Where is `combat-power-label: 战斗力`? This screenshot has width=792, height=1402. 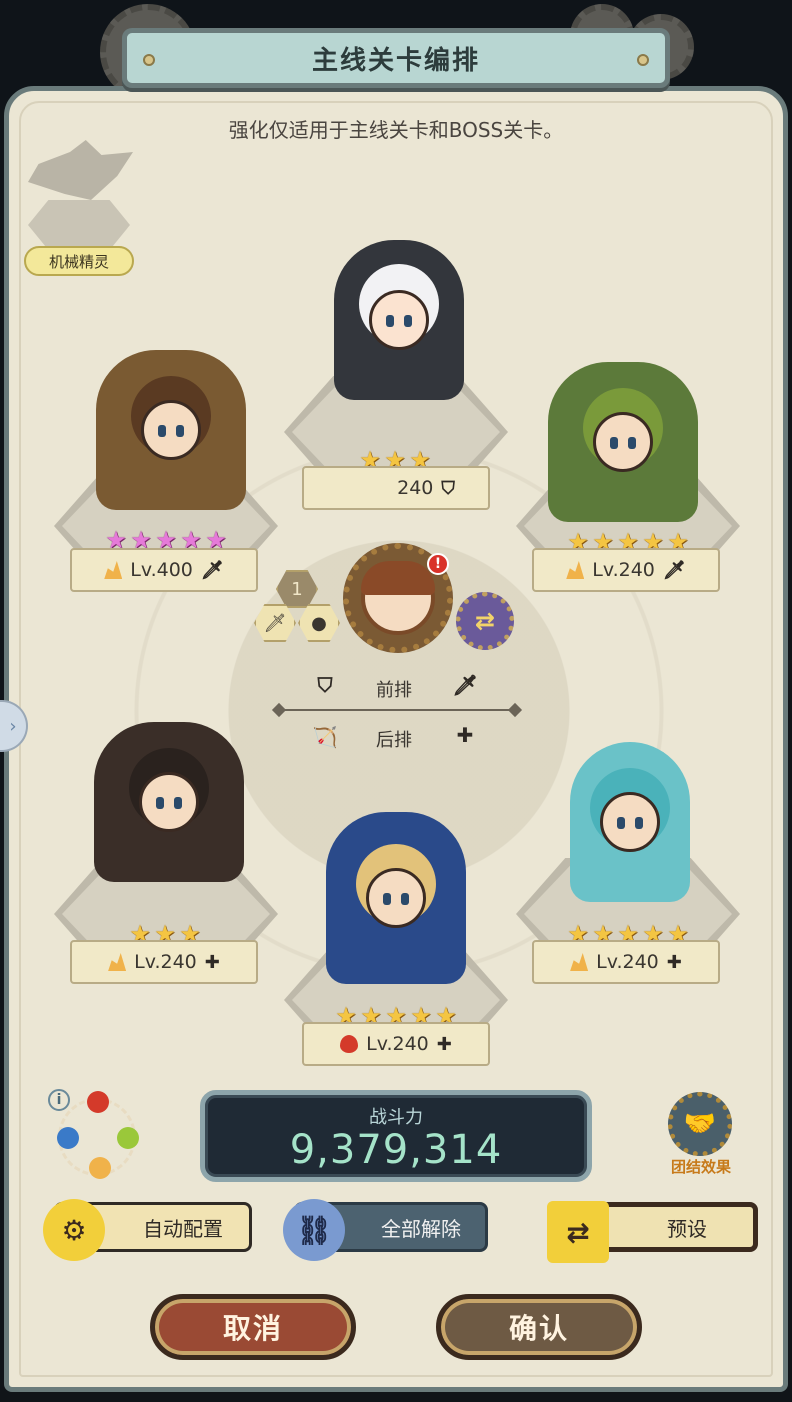
combat-power-label: 战斗力 is located at coordinates (396, 1117).